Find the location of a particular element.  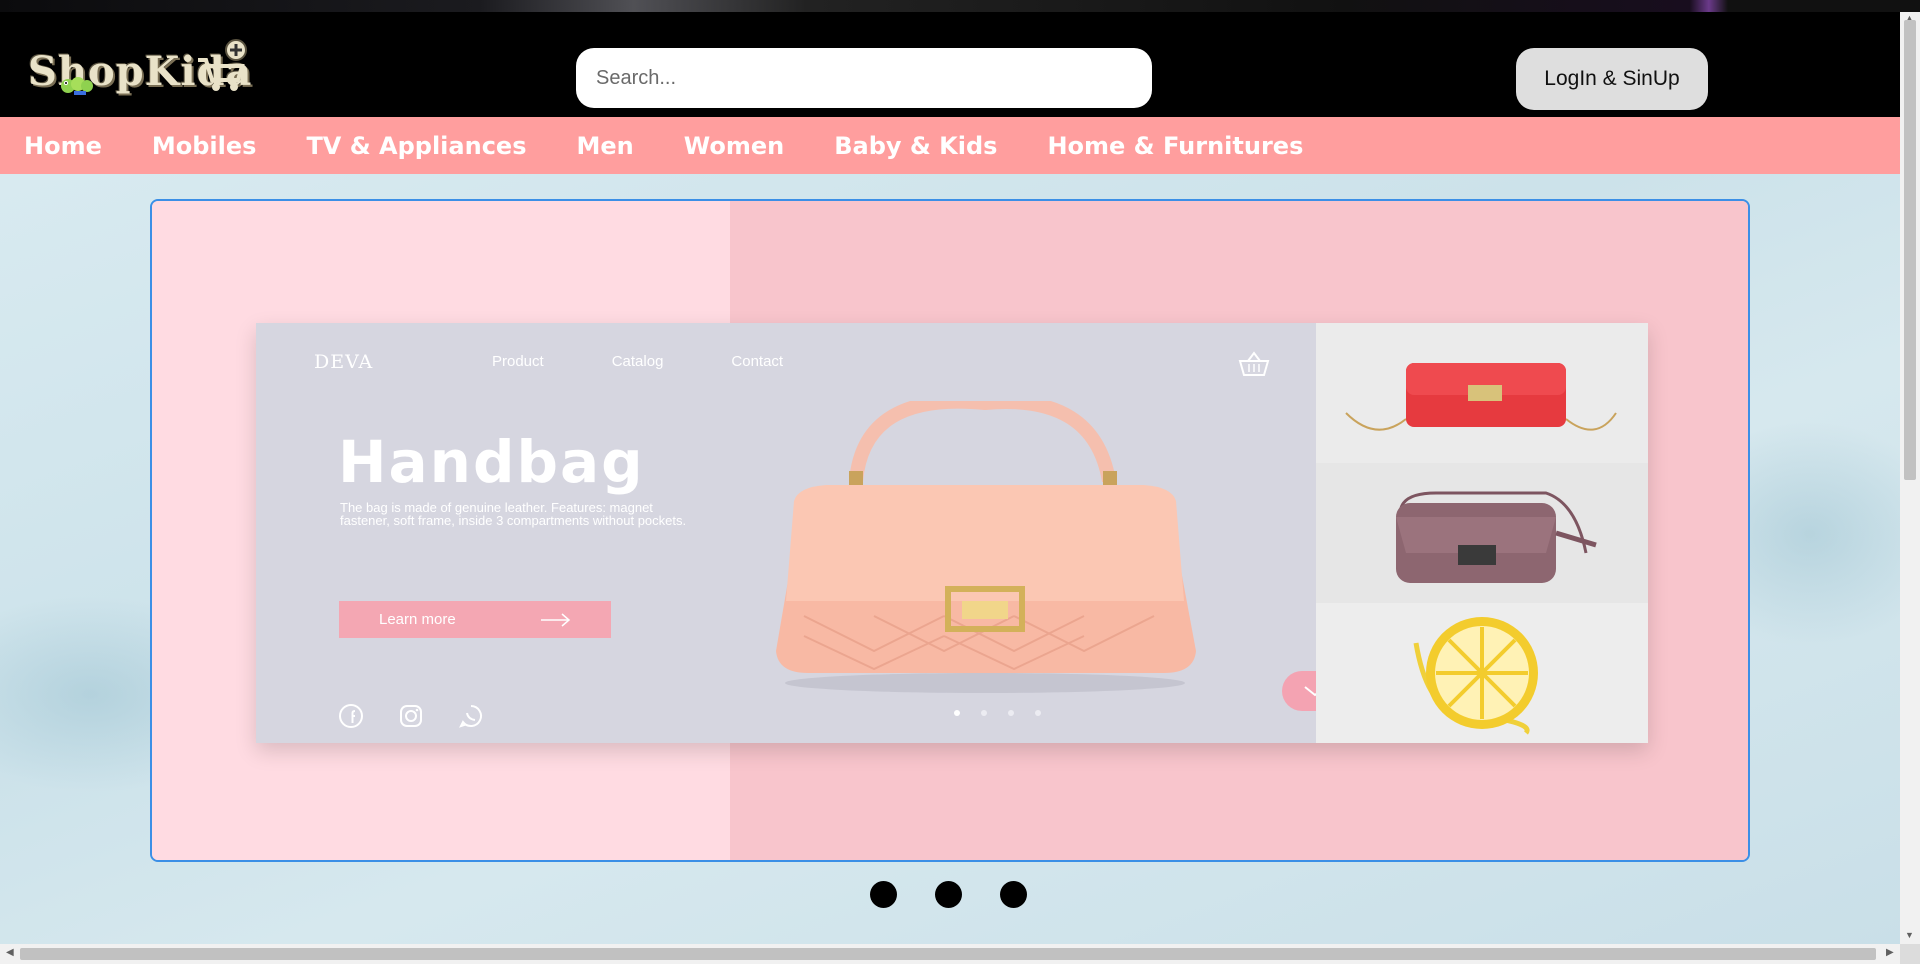

nav-item-baby-kids: Baby & Kids is located at coordinates (915, 146).